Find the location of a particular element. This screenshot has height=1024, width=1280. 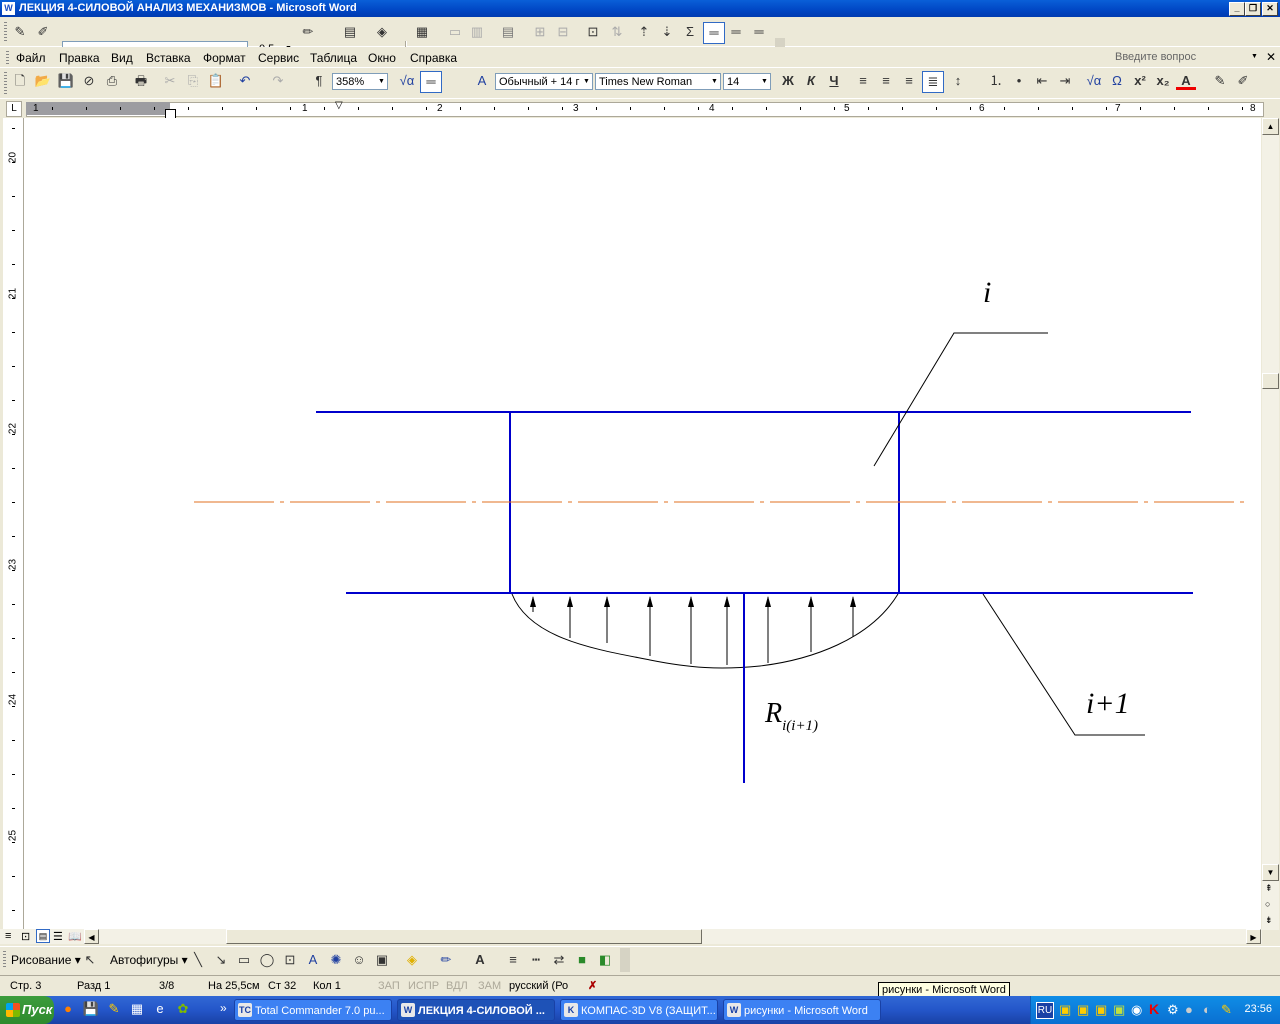

volume-icon: ◐ is located at coordinates (1207, 1009).